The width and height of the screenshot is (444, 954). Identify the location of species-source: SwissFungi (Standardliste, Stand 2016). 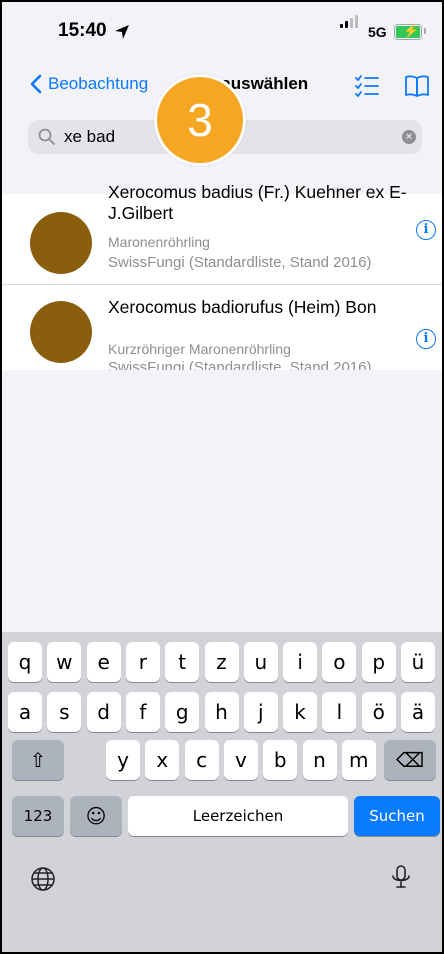
(240, 262).